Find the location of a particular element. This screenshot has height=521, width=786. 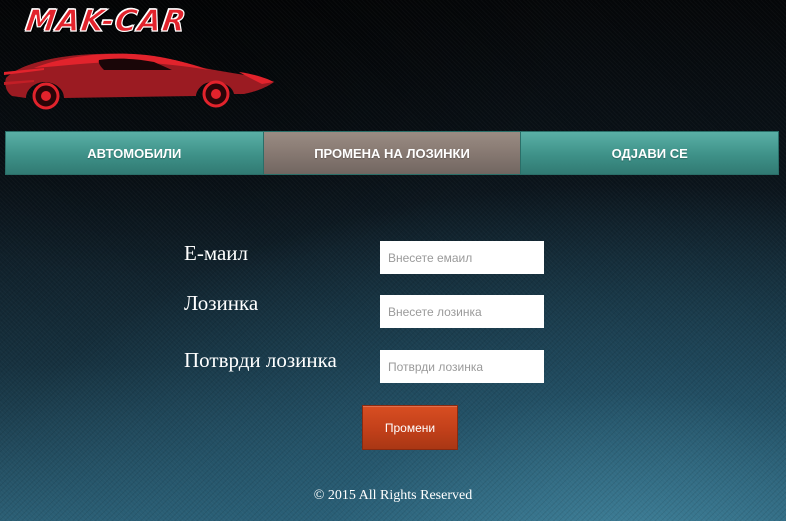

change-password-button: Промени is located at coordinates (410, 427).